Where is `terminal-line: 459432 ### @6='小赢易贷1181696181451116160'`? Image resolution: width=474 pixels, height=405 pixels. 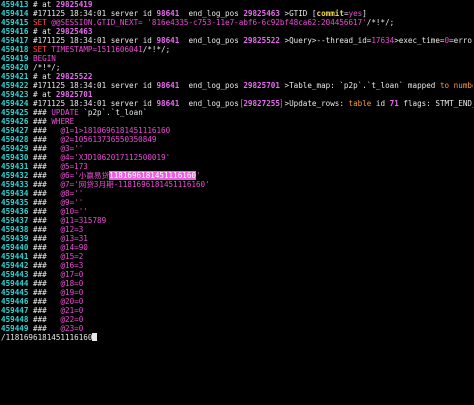 terminal-line: 459432 ### @6='小赢易贷1181696181451116160' is located at coordinates (237, 175).